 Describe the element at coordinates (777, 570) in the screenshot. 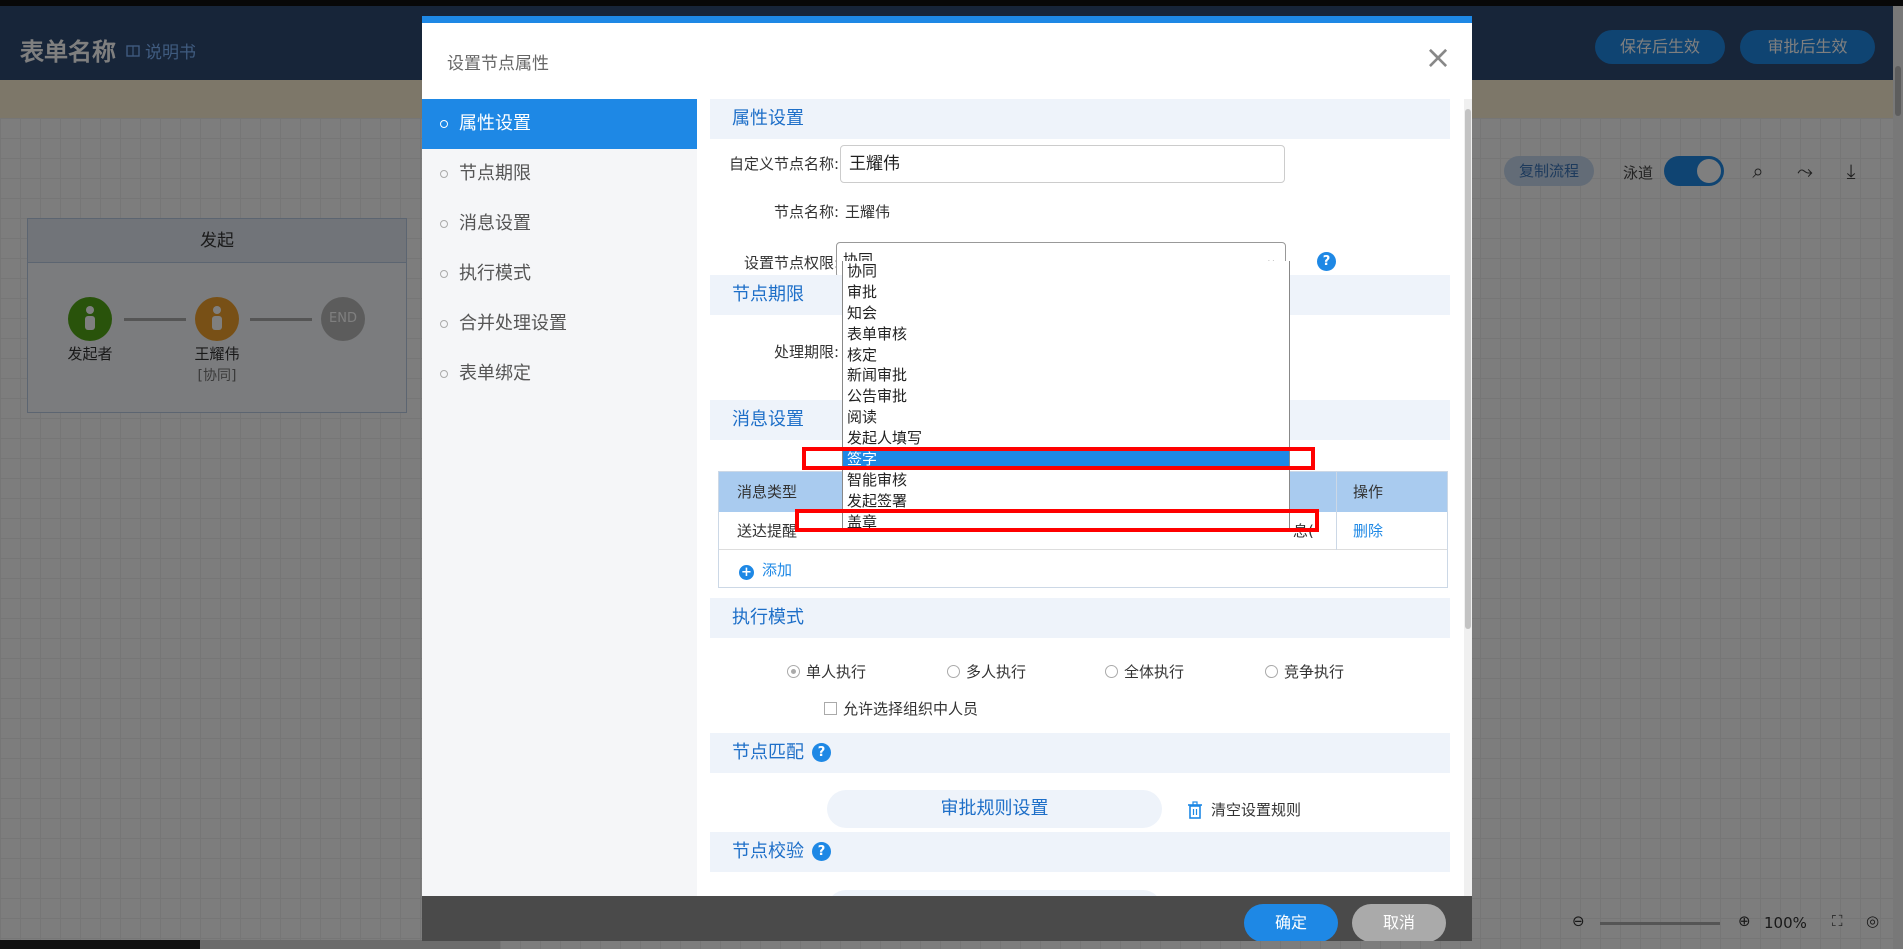

I see `add-message-label: 添加` at that location.